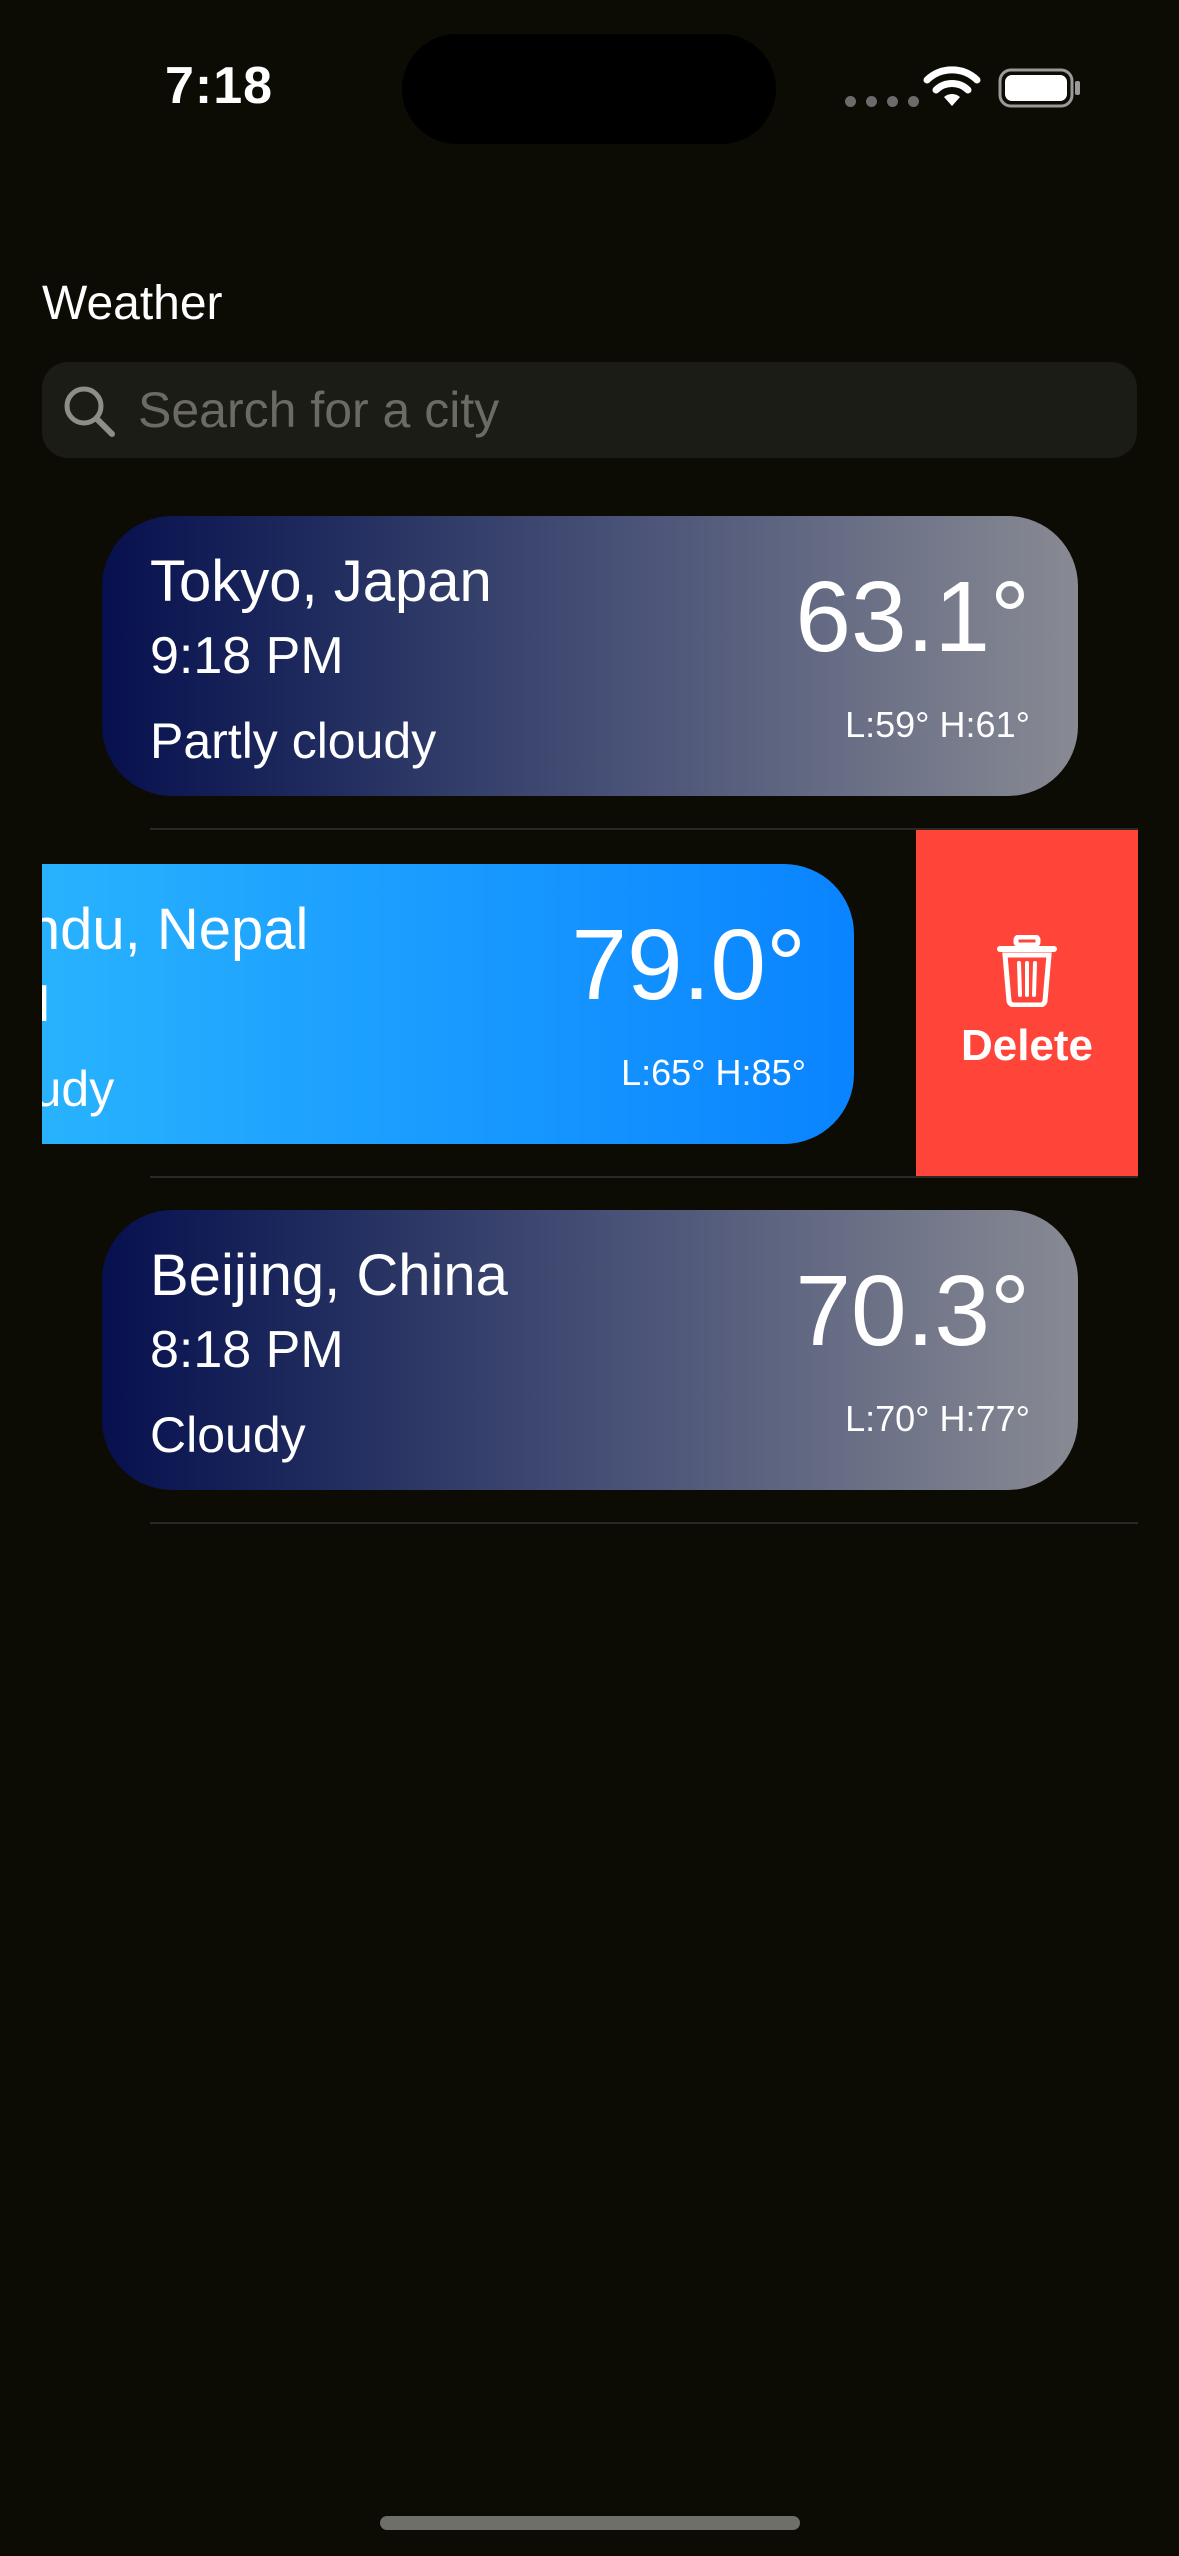 The width and height of the screenshot is (1179, 2556). Describe the element at coordinates (952, 86) in the screenshot. I see `wifi-icon` at that location.